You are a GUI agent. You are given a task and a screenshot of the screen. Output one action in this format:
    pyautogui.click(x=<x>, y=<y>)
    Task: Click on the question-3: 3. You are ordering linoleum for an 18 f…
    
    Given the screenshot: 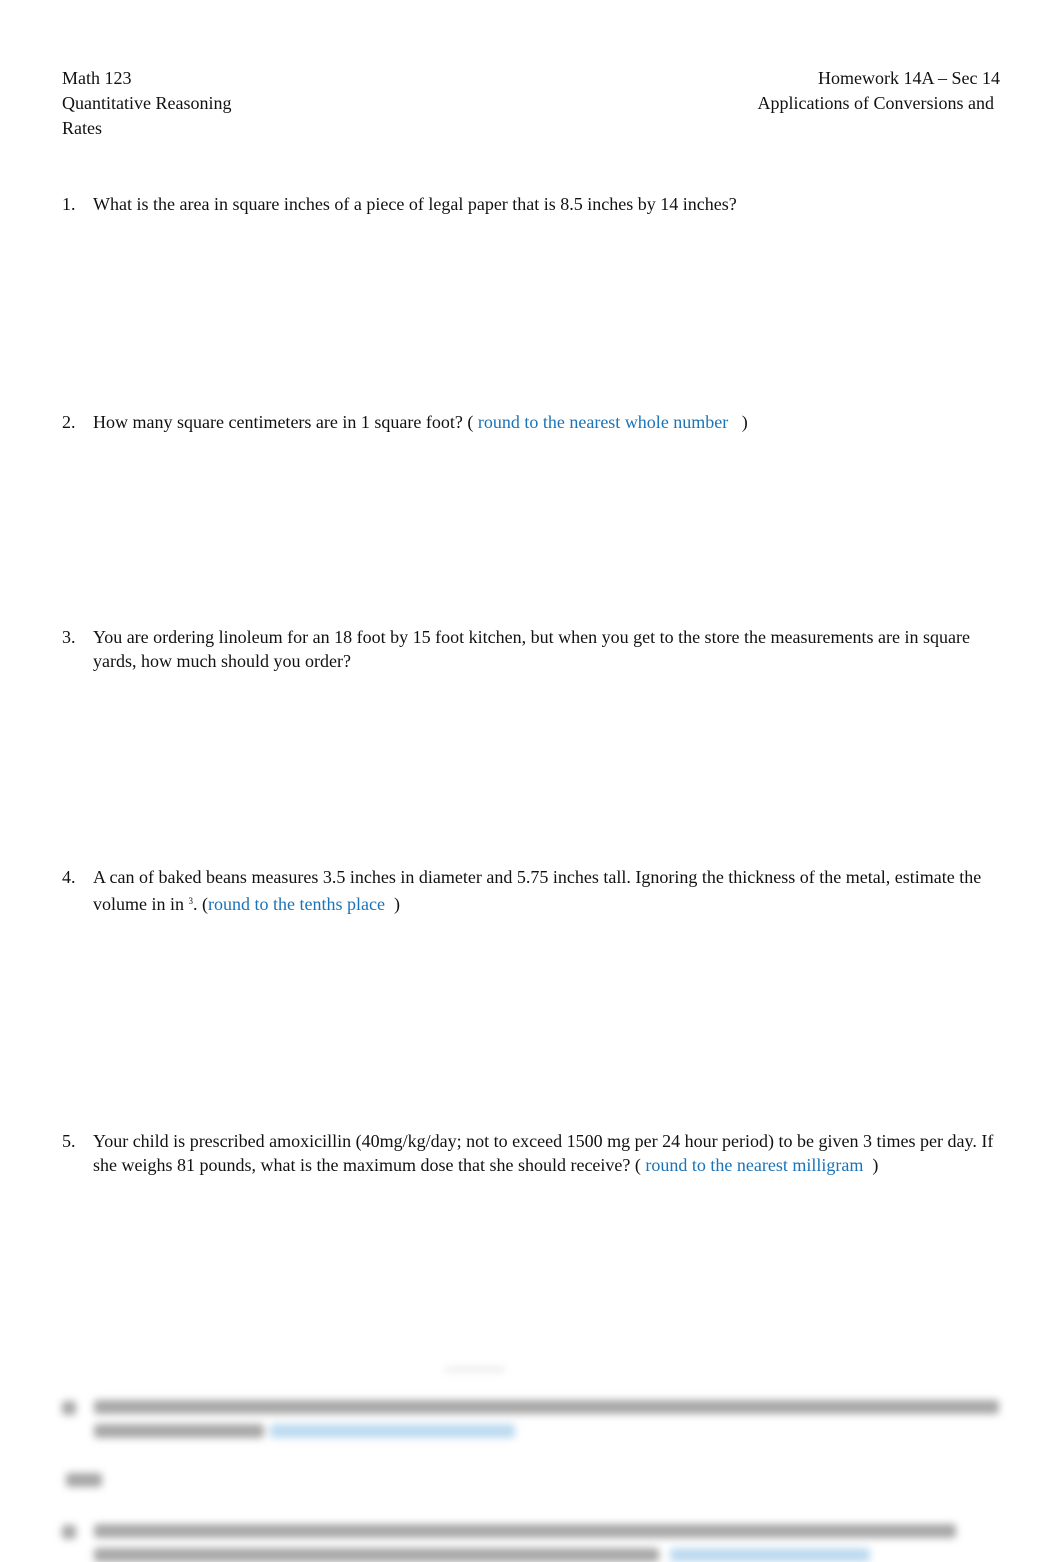 What is the action you would take?
    pyautogui.click(x=532, y=649)
    